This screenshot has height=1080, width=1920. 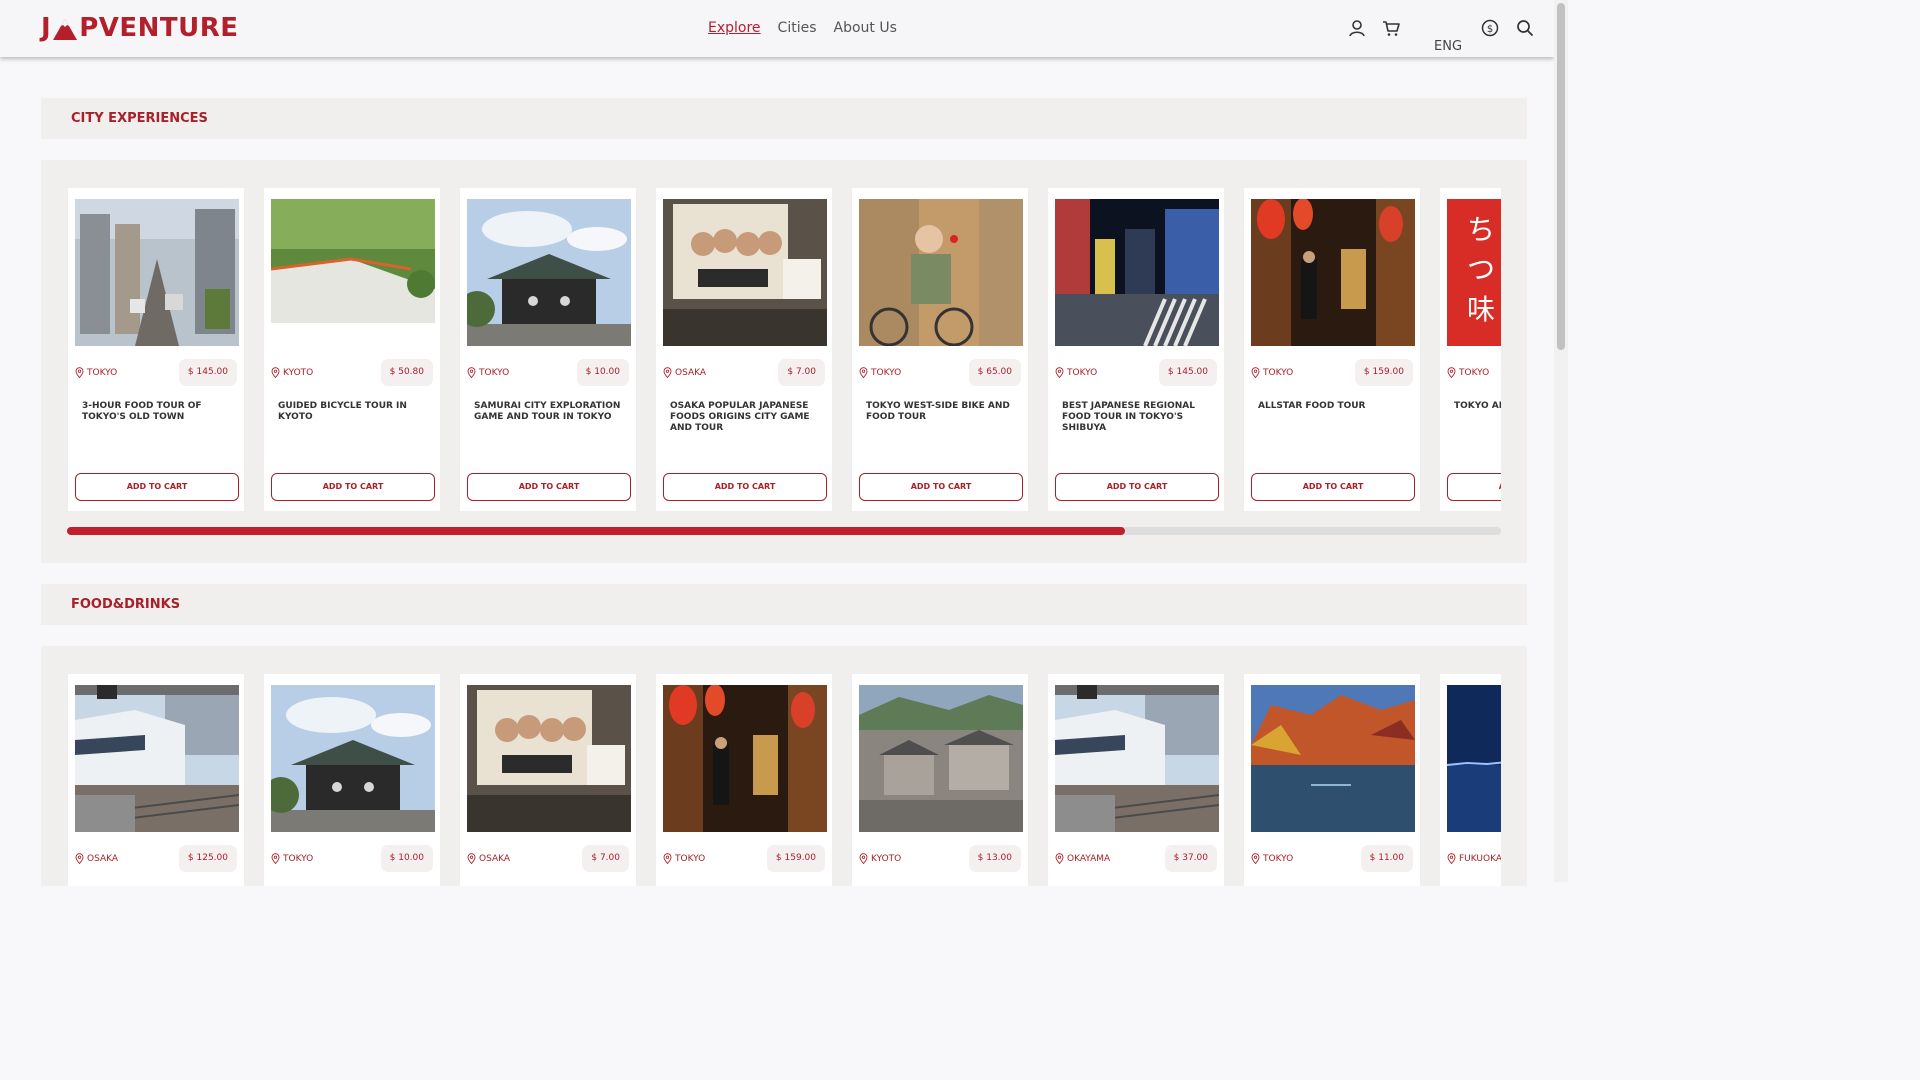 What do you see at coordinates (1357, 28) in the screenshot?
I see `user-icon` at bounding box center [1357, 28].